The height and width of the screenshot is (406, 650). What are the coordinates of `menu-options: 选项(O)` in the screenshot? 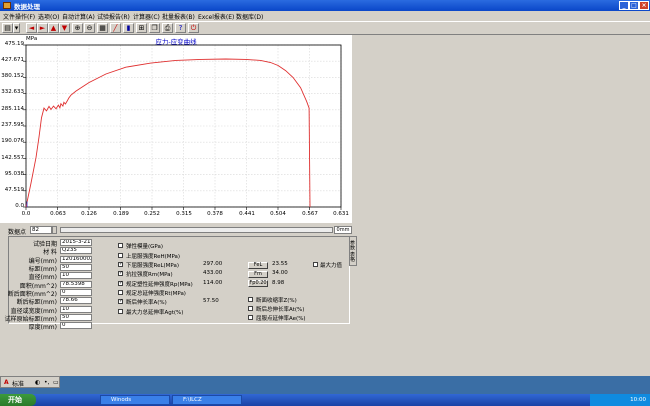 It's located at (48, 16).